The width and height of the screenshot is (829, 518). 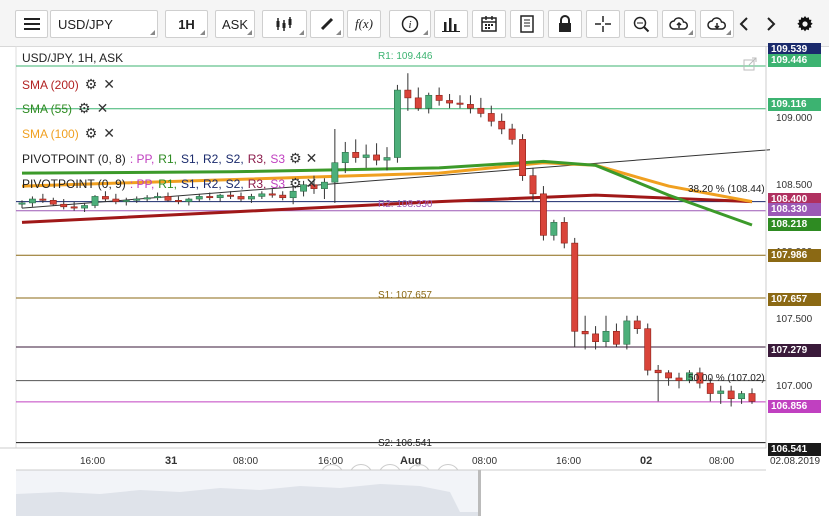 I want to click on draw-tool-button, so click(x=327, y=24).